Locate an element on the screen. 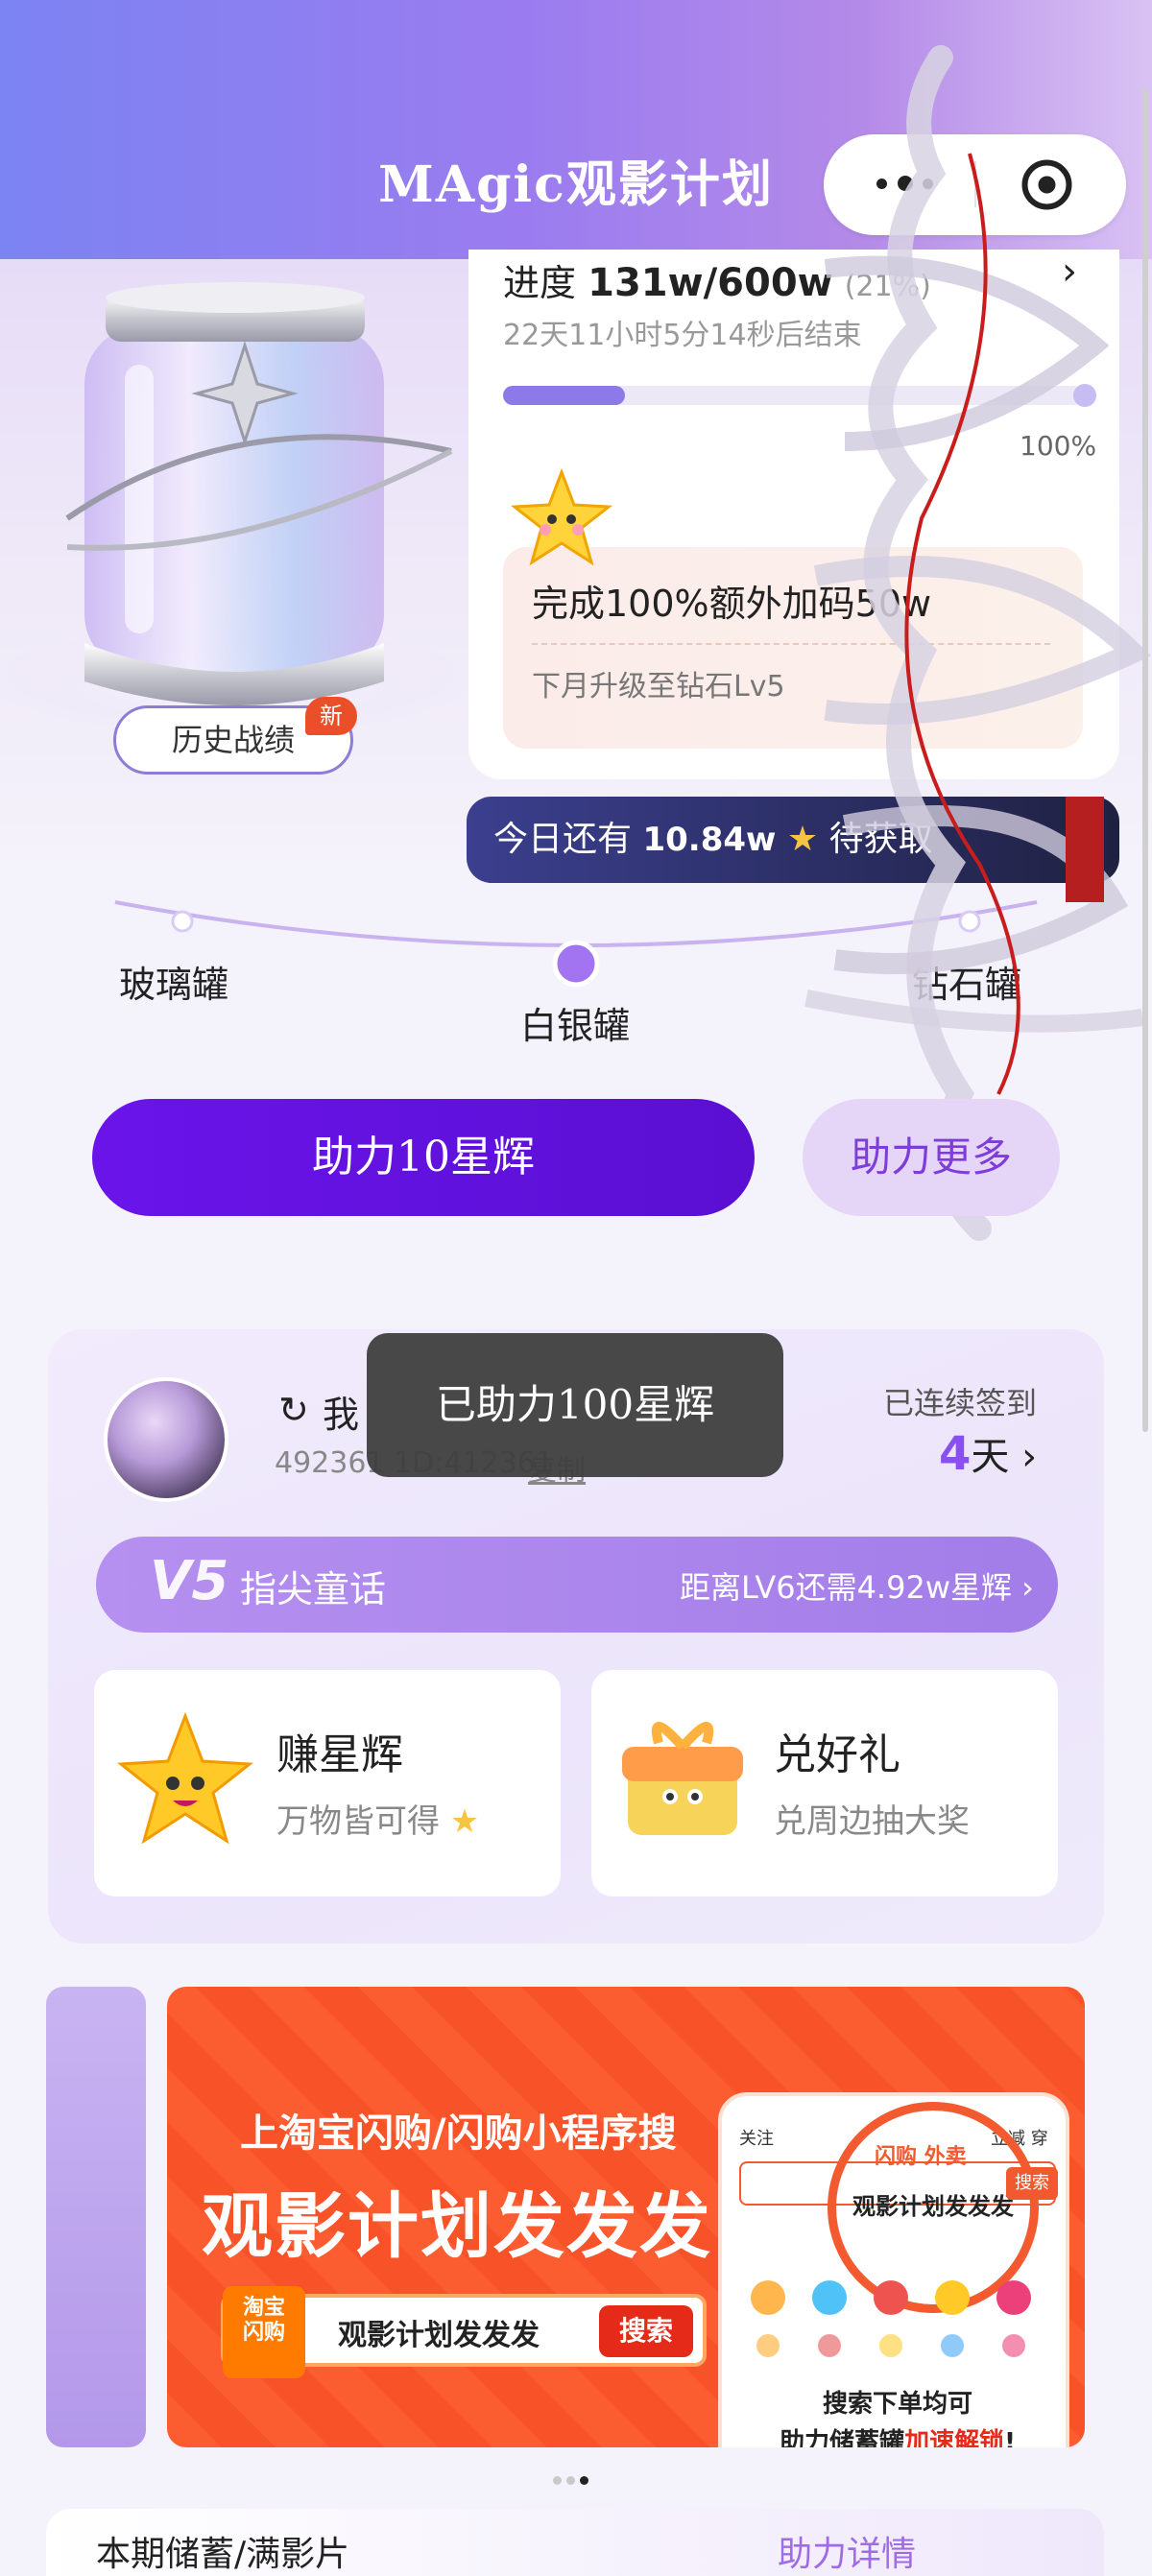  progress-current: 131w is located at coordinates (646, 283).